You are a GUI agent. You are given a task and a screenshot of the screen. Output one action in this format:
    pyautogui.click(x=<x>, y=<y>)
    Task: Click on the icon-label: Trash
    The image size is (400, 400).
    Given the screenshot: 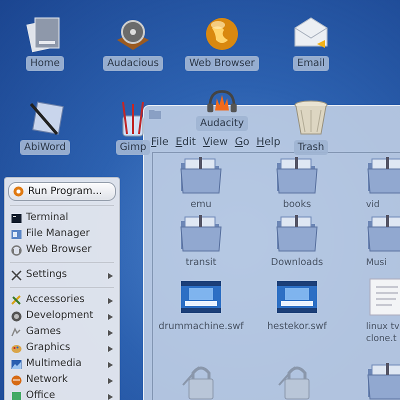 What is the action you would take?
    pyautogui.click(x=311, y=147)
    